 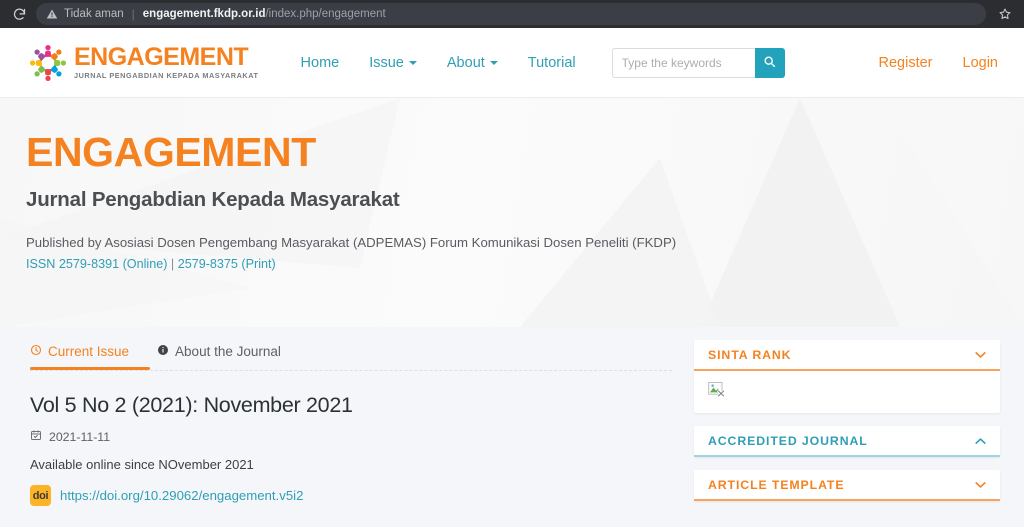 I want to click on active-tab-indicator, so click(x=90, y=368).